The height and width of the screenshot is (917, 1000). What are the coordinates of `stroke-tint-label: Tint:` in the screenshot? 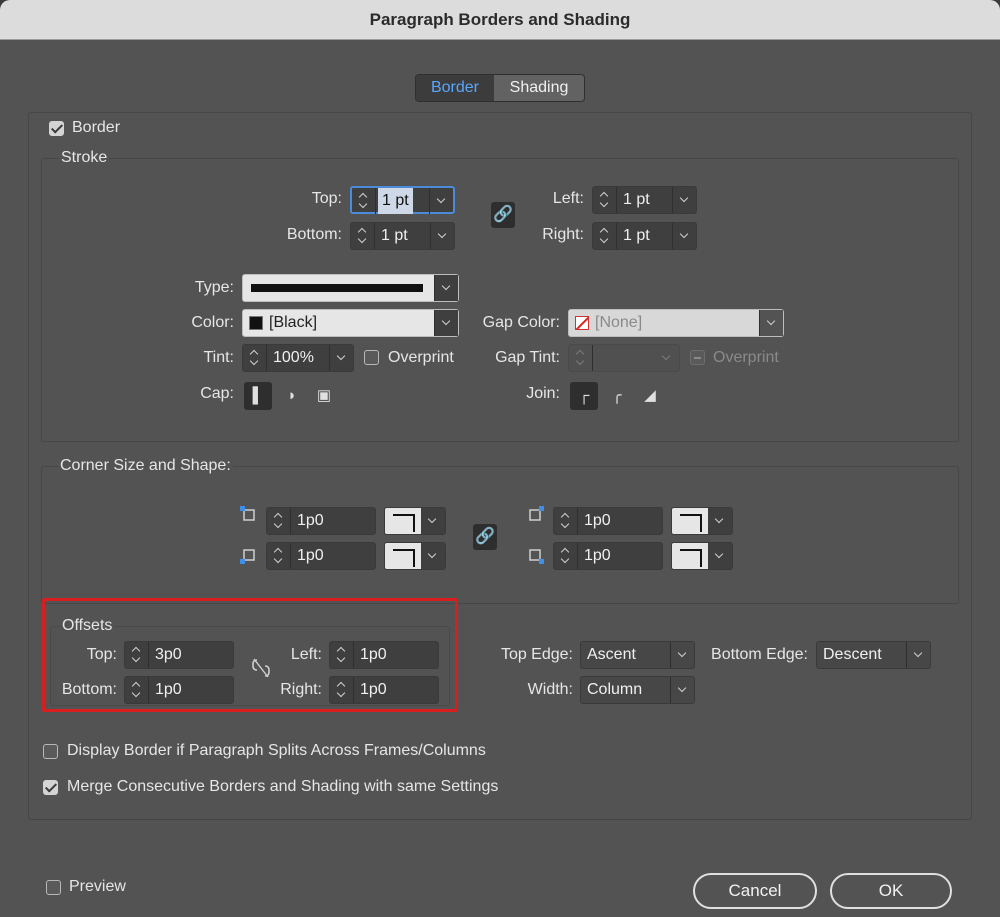 It's located at (218, 357).